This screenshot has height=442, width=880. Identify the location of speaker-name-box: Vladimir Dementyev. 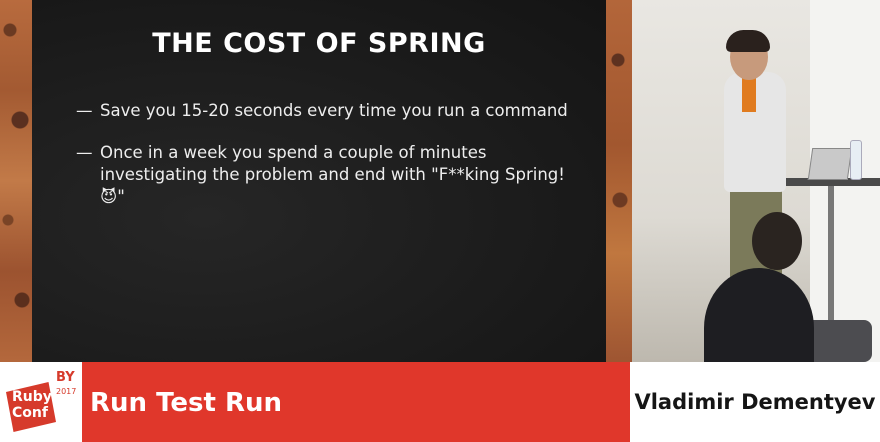
(755, 402).